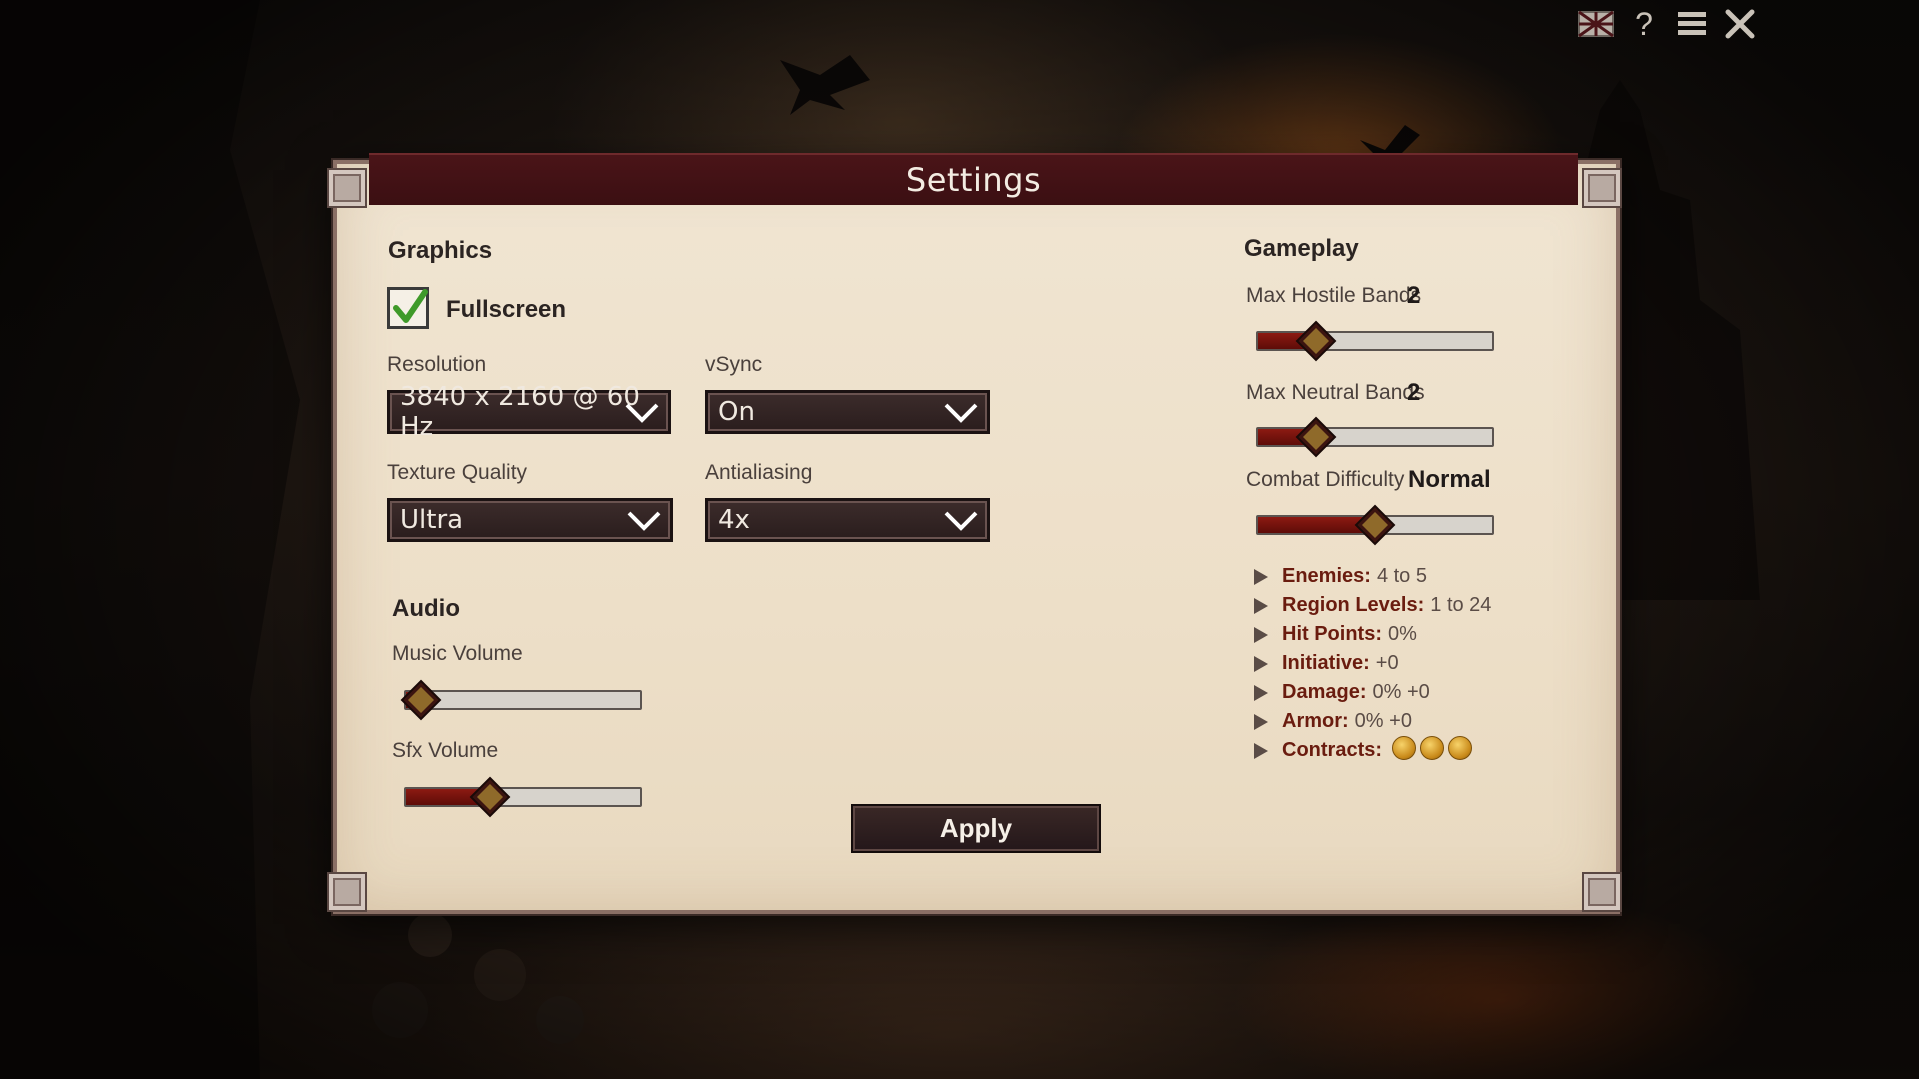 This screenshot has width=1919, height=1079. I want to click on checkmark-icon, so click(410, 306).